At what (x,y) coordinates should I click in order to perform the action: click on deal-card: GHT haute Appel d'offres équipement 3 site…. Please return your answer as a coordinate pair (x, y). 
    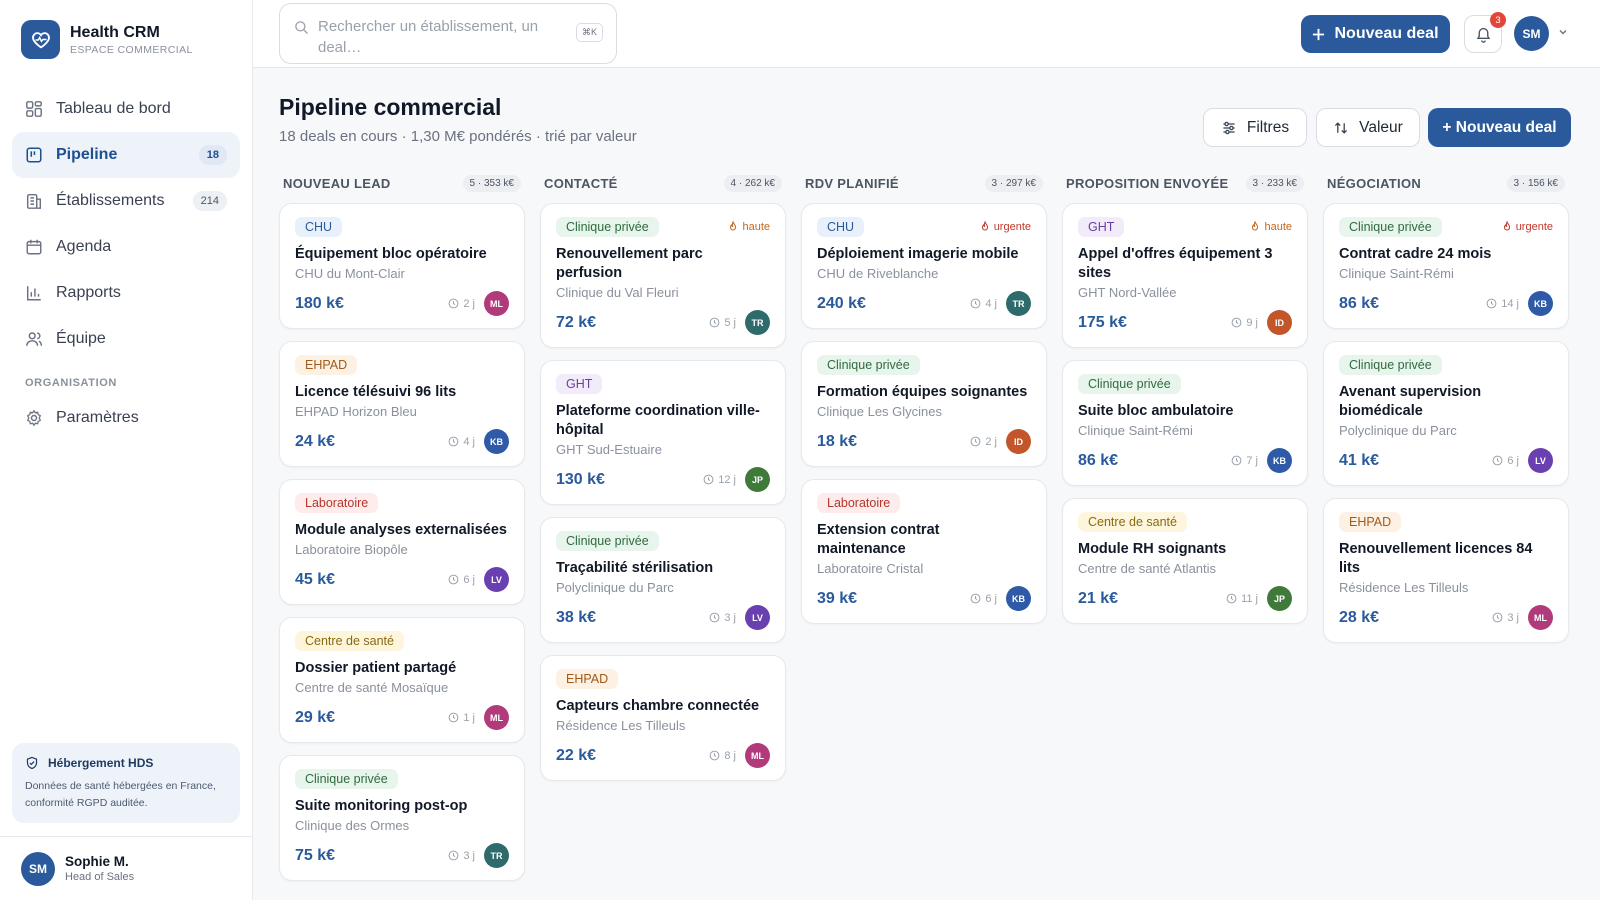
    Looking at the image, I should click on (1185, 275).